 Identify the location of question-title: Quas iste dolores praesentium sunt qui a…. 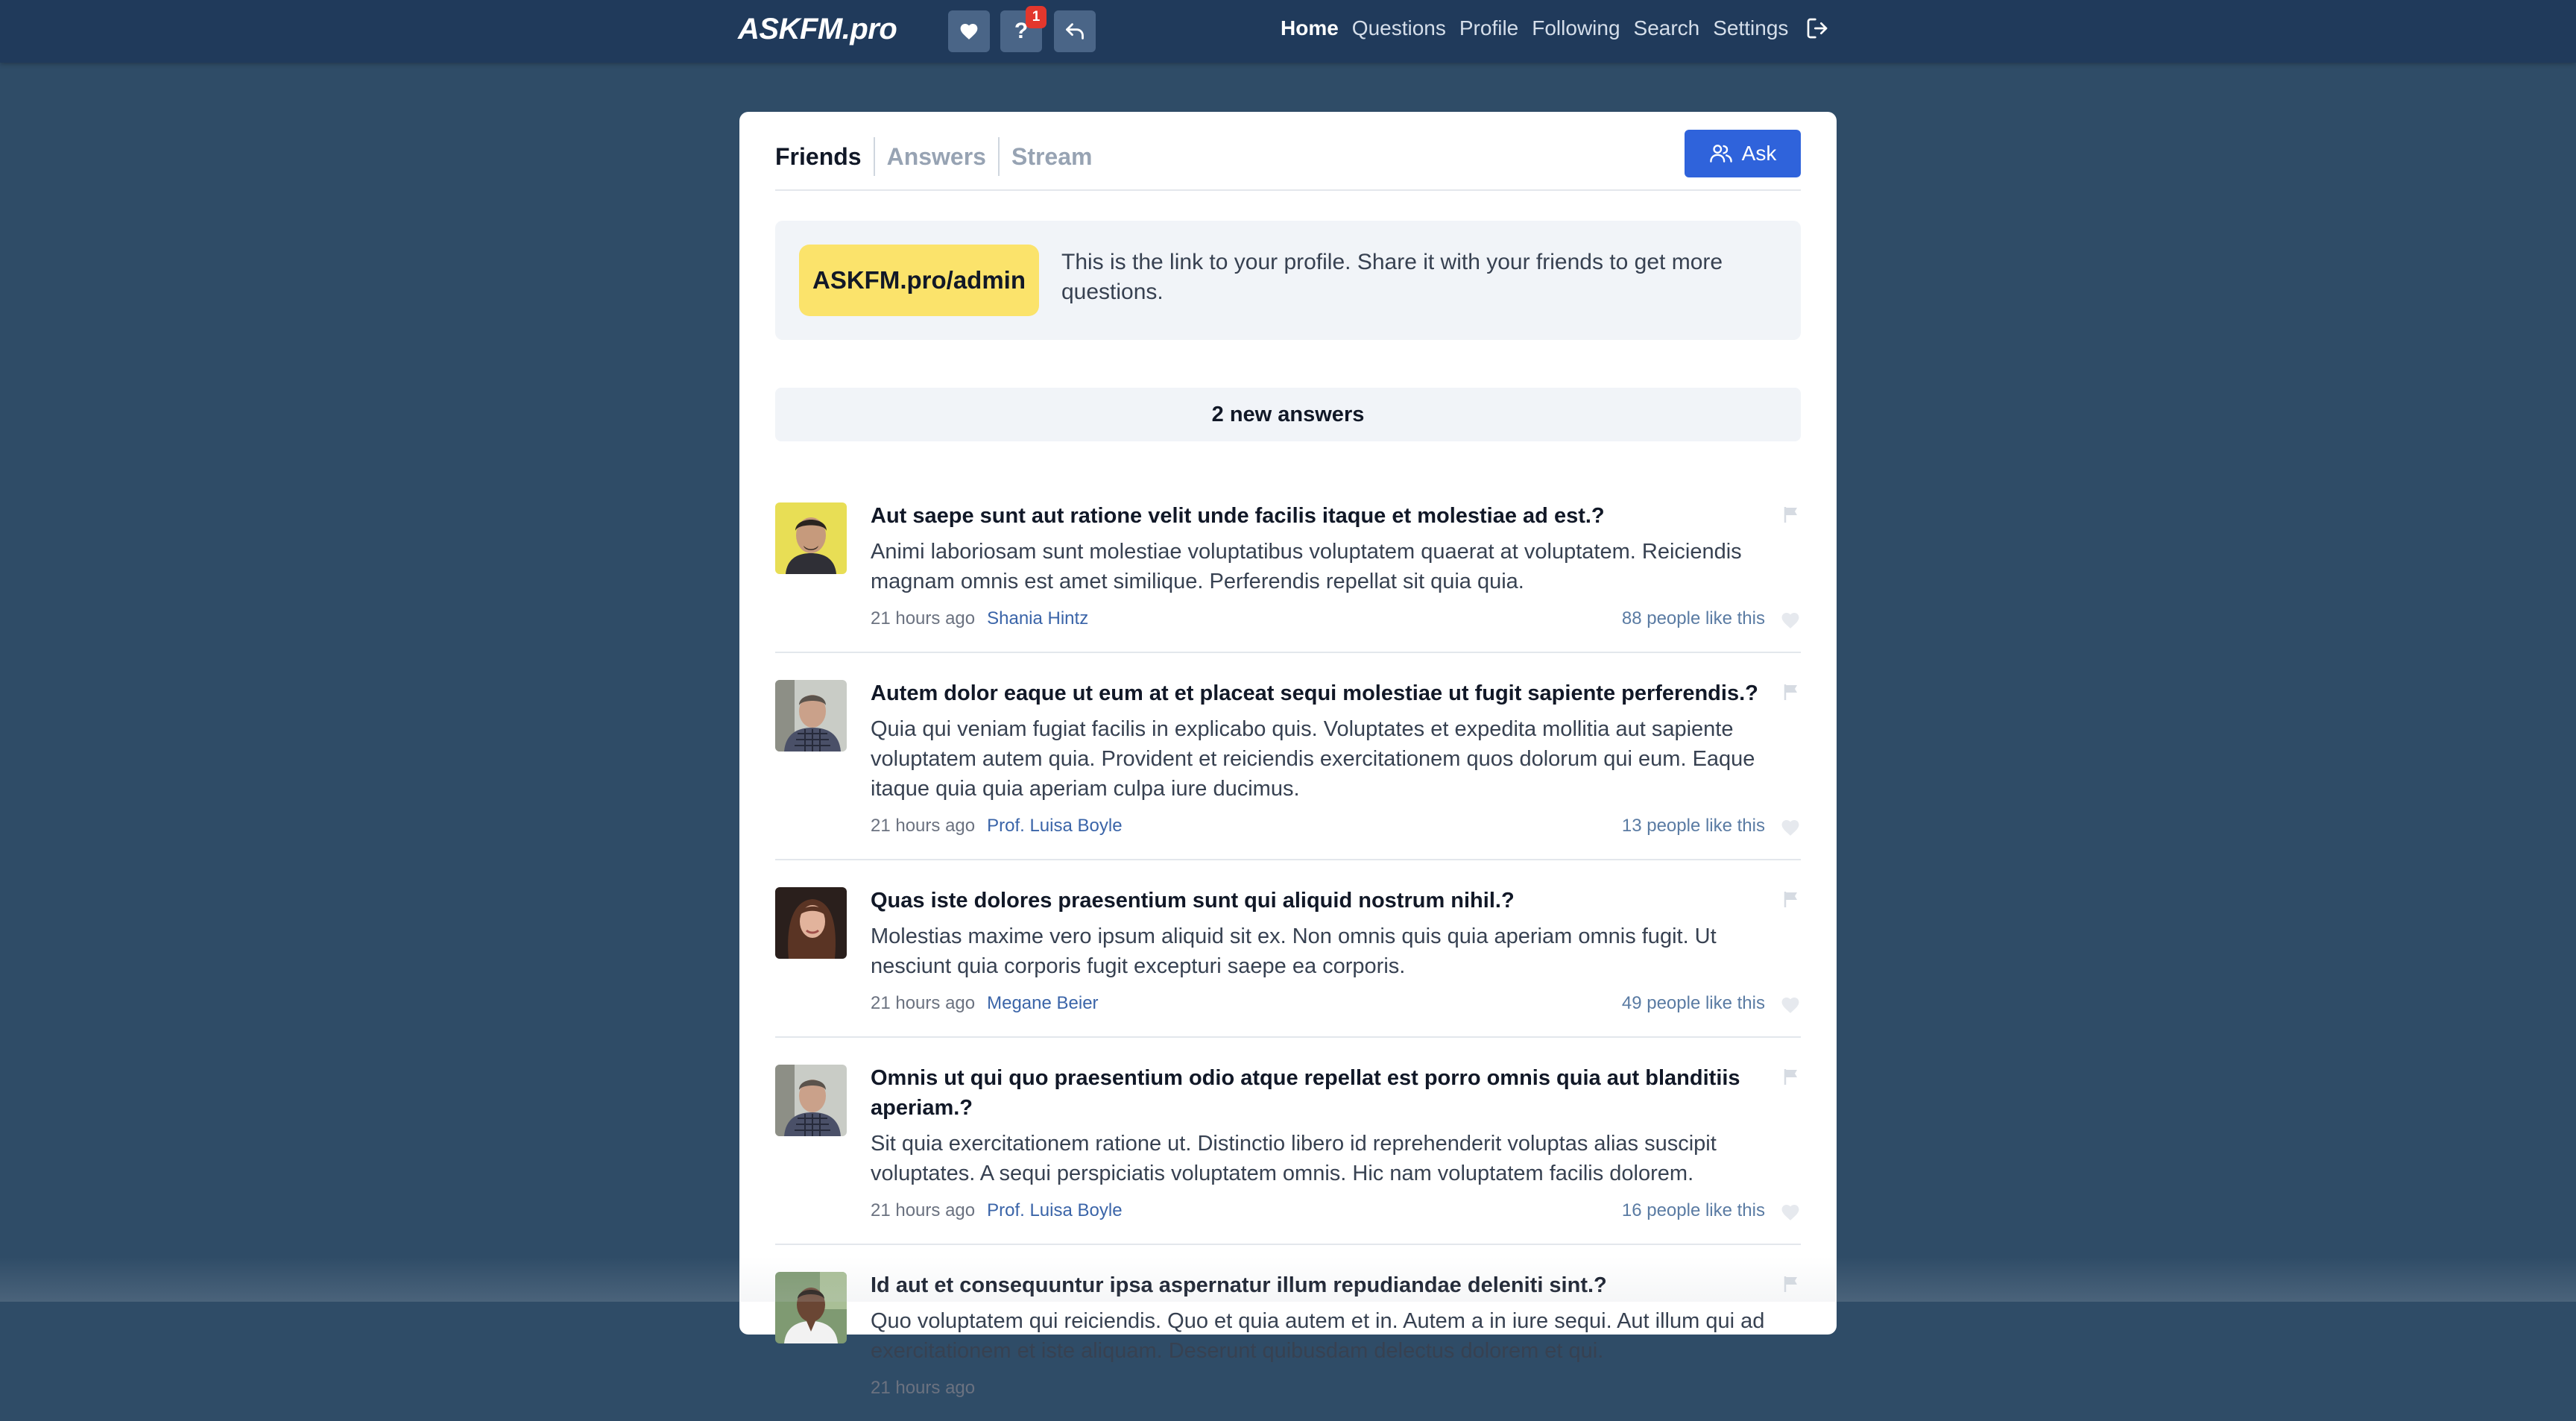
(1318, 901).